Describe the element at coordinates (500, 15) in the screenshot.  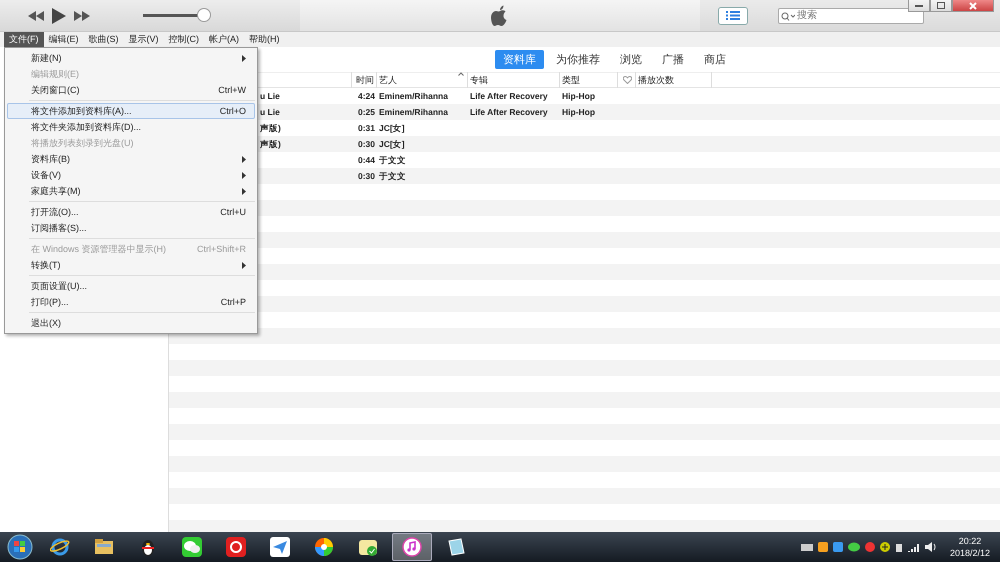
I see `apple-logo` at that location.